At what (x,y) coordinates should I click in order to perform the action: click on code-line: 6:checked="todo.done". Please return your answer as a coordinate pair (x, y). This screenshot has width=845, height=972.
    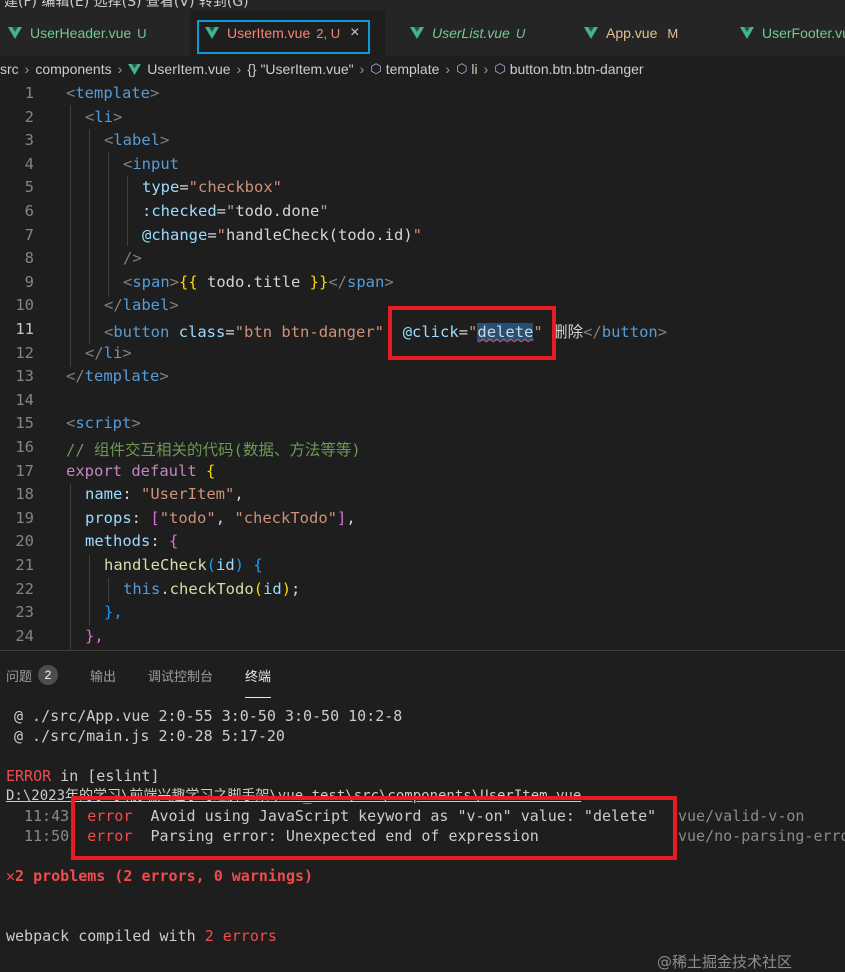
    Looking at the image, I should click on (422, 214).